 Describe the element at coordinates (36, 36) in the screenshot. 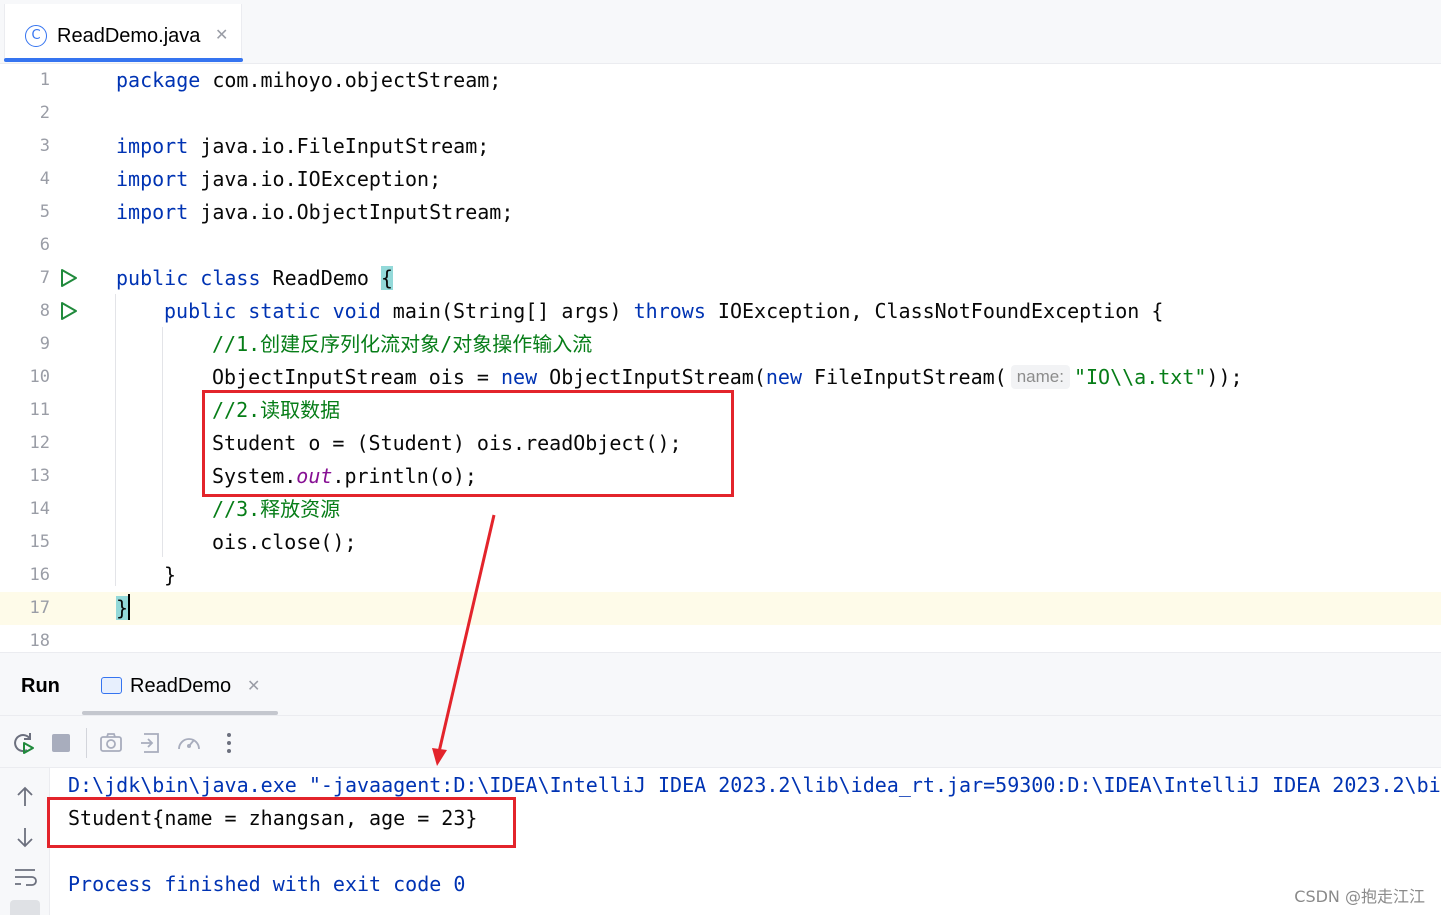

I see `java-class-icon: C` at that location.